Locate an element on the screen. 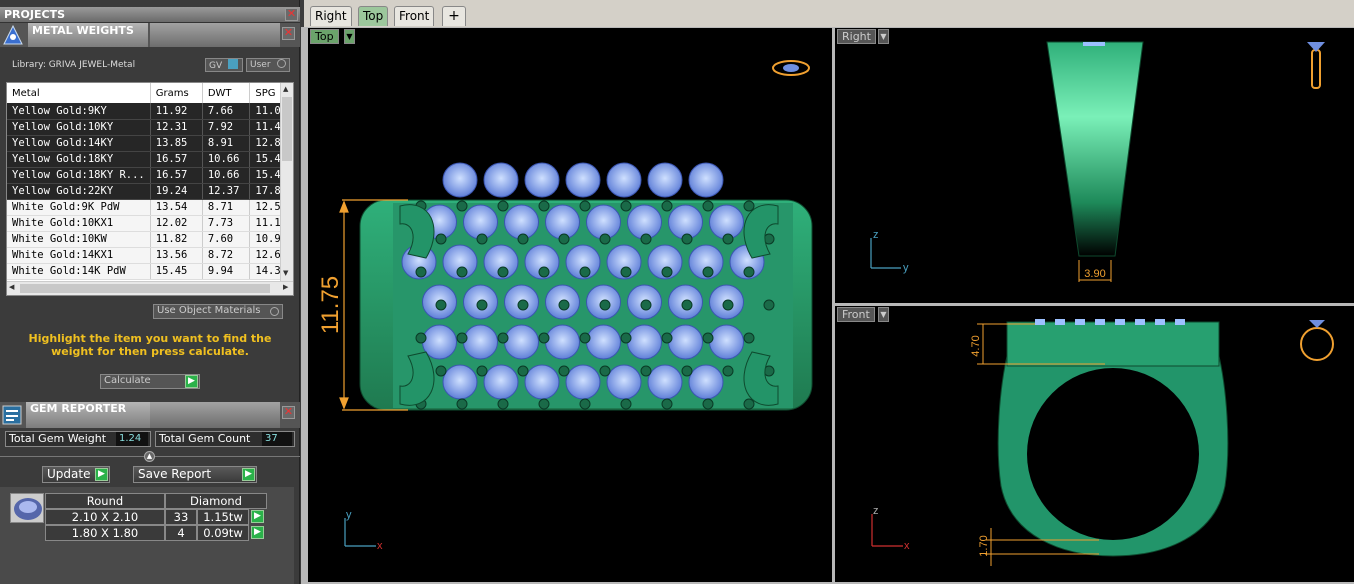 Image resolution: width=1354 pixels, height=584 pixels. table-row: White Gold:9K PdW 13.54 8.71 12.59 is located at coordinates (150, 207).